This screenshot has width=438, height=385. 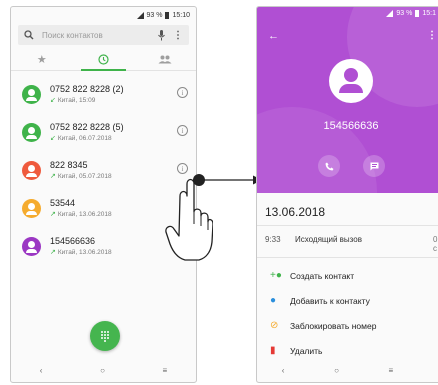 I want to click on call-detail: Китай, 05.07.2018, so click(x=84, y=176).